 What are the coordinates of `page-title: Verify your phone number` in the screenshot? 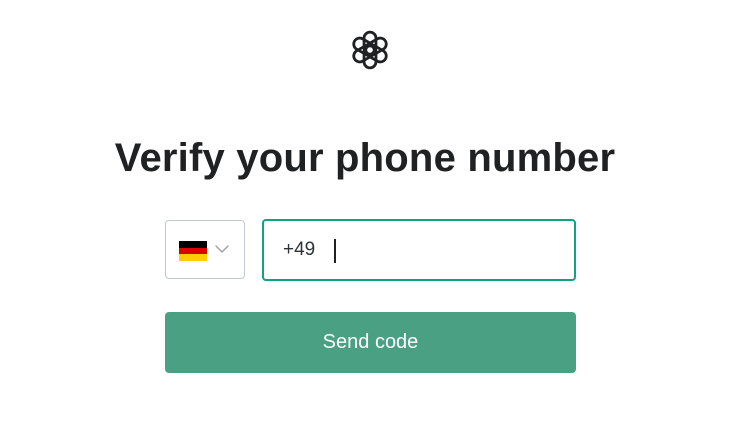 It's located at (365, 158).